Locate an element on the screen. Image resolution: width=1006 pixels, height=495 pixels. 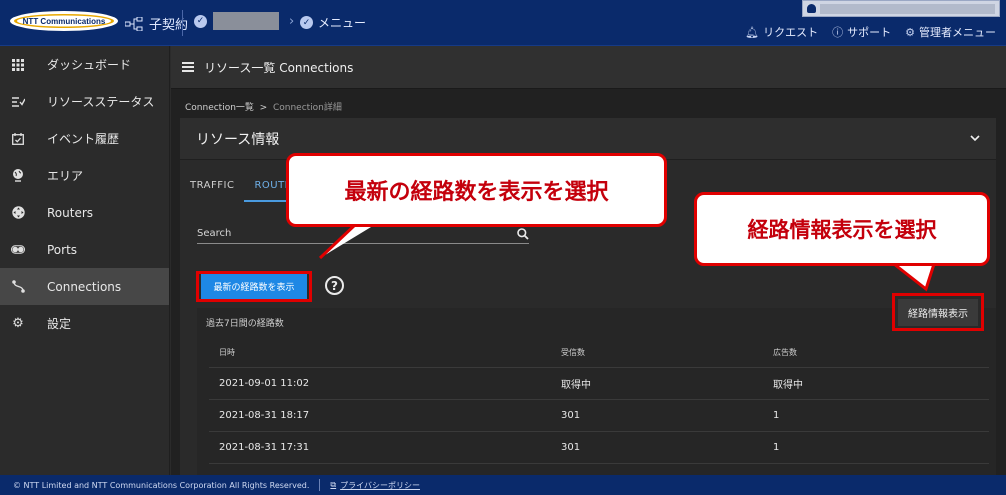
sidebar-item-event-history: イベント履歴 is located at coordinates (84, 138).